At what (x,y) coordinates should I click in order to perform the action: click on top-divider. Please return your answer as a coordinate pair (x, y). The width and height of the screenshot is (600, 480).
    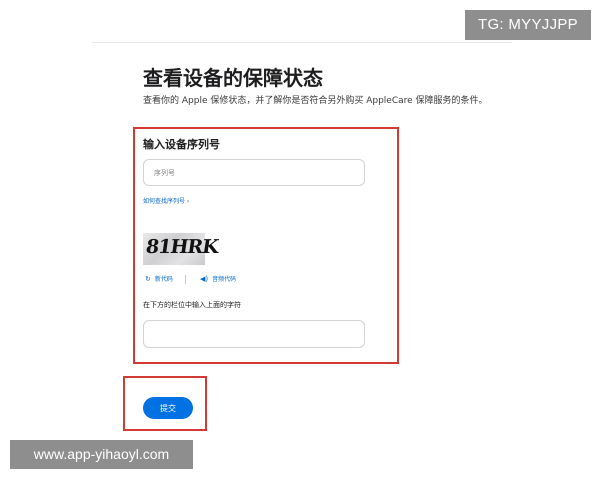
    Looking at the image, I should click on (302, 42).